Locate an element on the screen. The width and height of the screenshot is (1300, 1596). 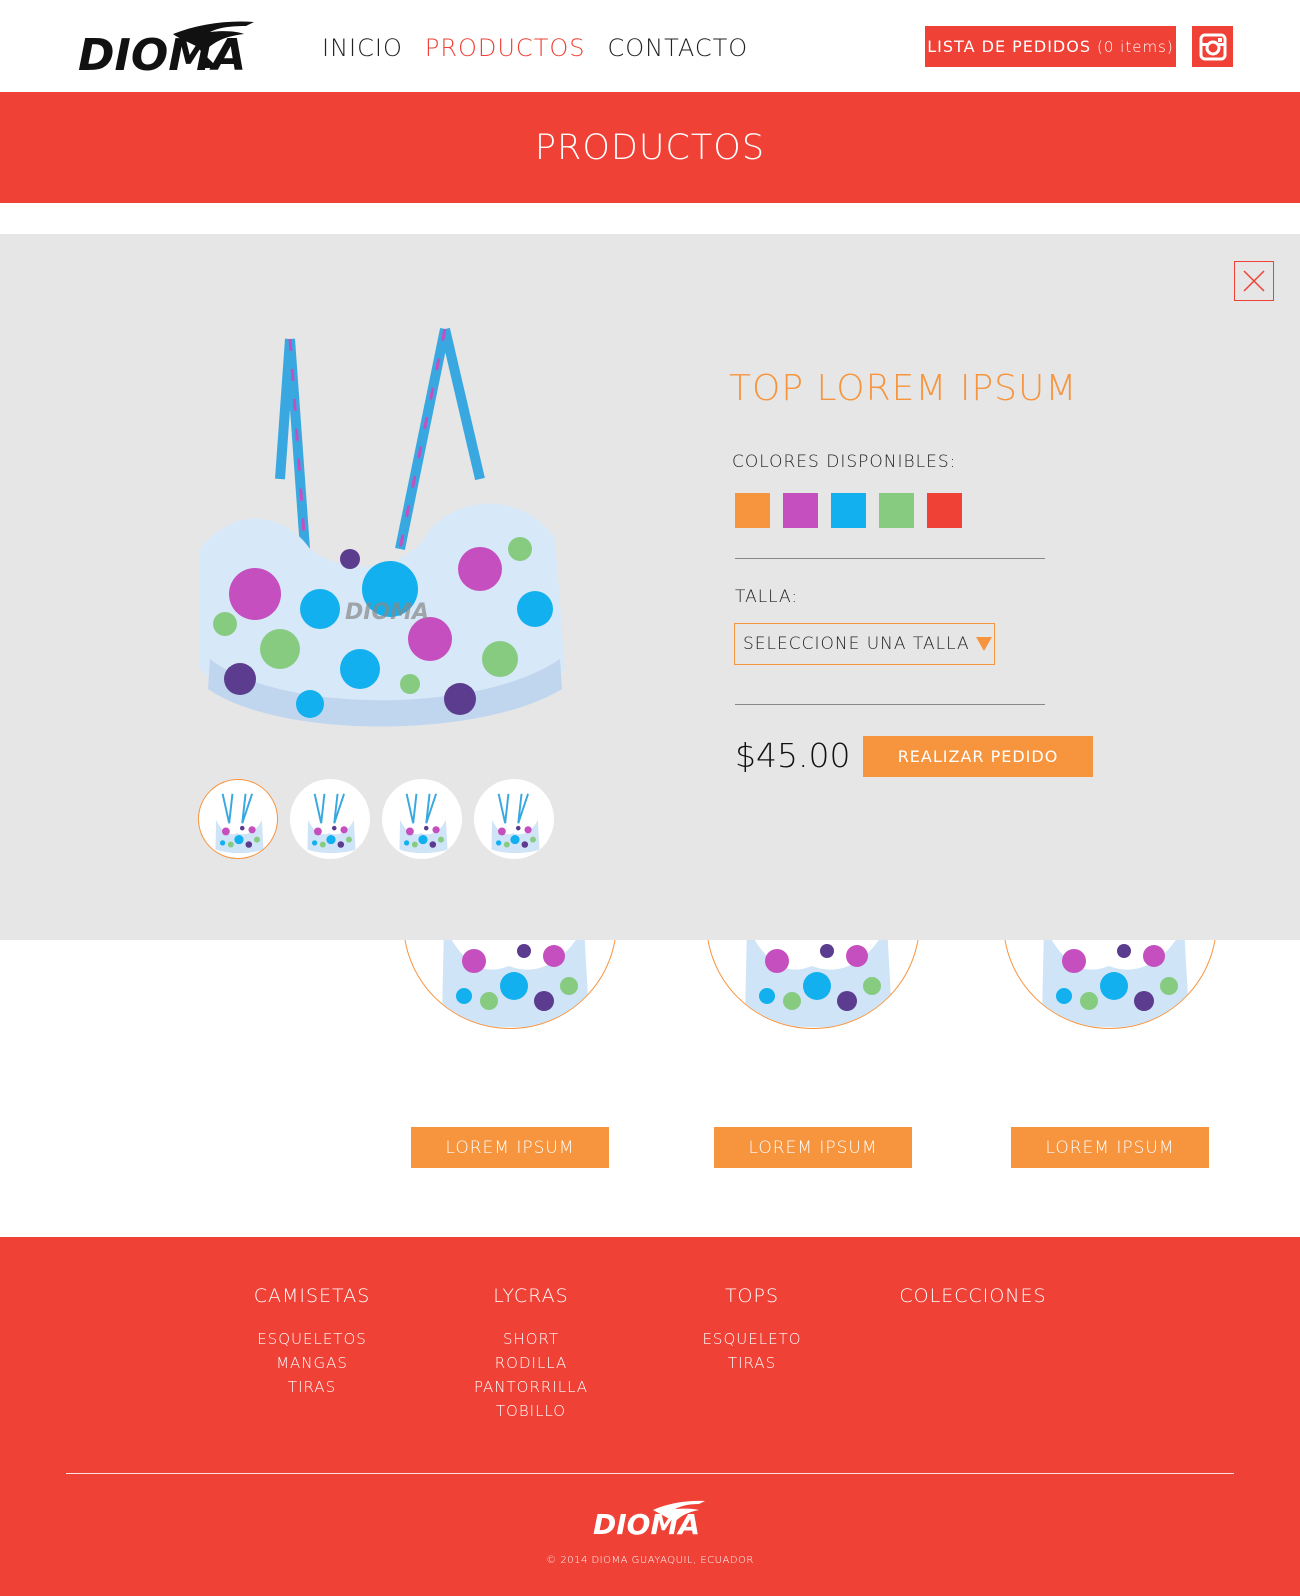
color-swatch-red is located at coordinates (944, 510).